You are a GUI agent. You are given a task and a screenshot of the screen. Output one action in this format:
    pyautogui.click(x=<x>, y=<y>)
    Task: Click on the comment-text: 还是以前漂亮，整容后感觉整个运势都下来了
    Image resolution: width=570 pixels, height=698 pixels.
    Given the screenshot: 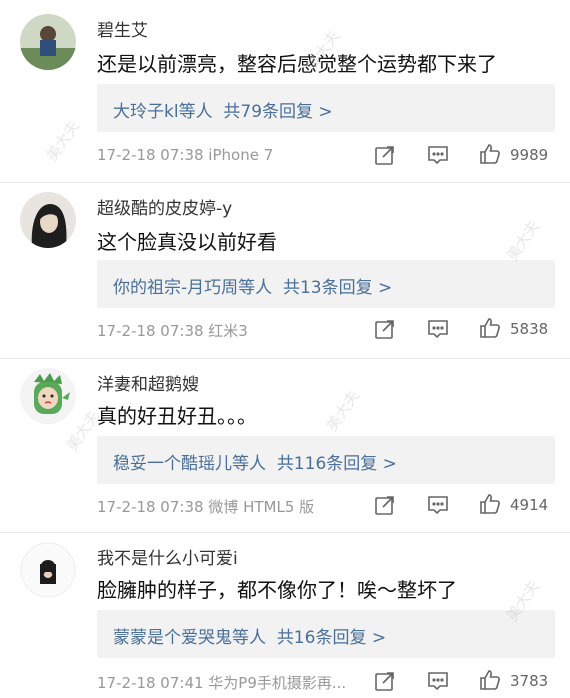 What is the action you would take?
    pyautogui.click(x=297, y=64)
    